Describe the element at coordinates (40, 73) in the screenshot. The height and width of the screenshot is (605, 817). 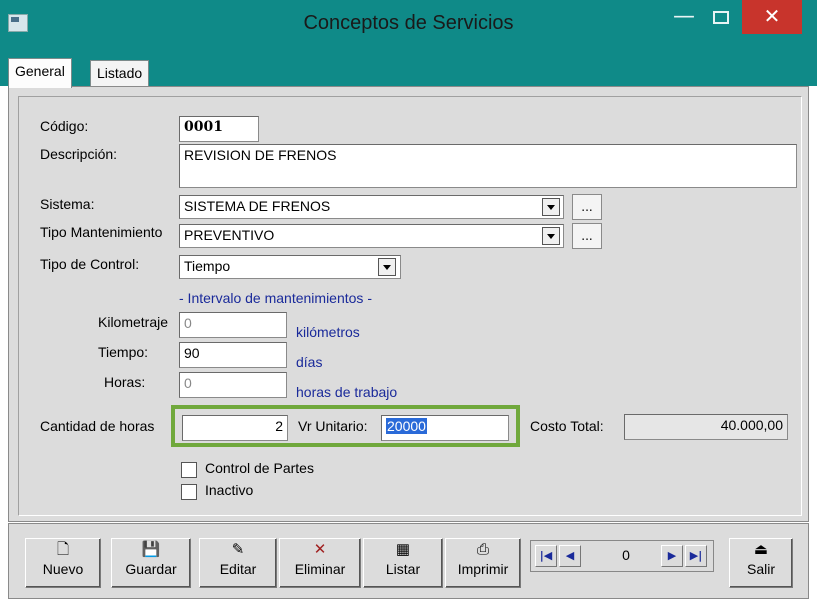
I see `tab-general: General` at that location.